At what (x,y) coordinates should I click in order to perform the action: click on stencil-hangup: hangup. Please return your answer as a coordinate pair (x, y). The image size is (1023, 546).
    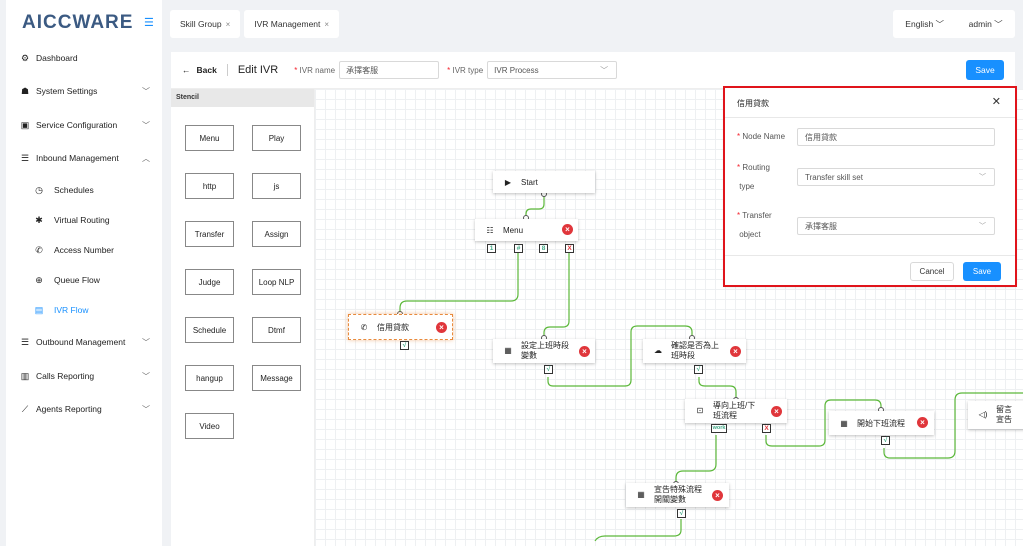
    Looking at the image, I should click on (209, 378).